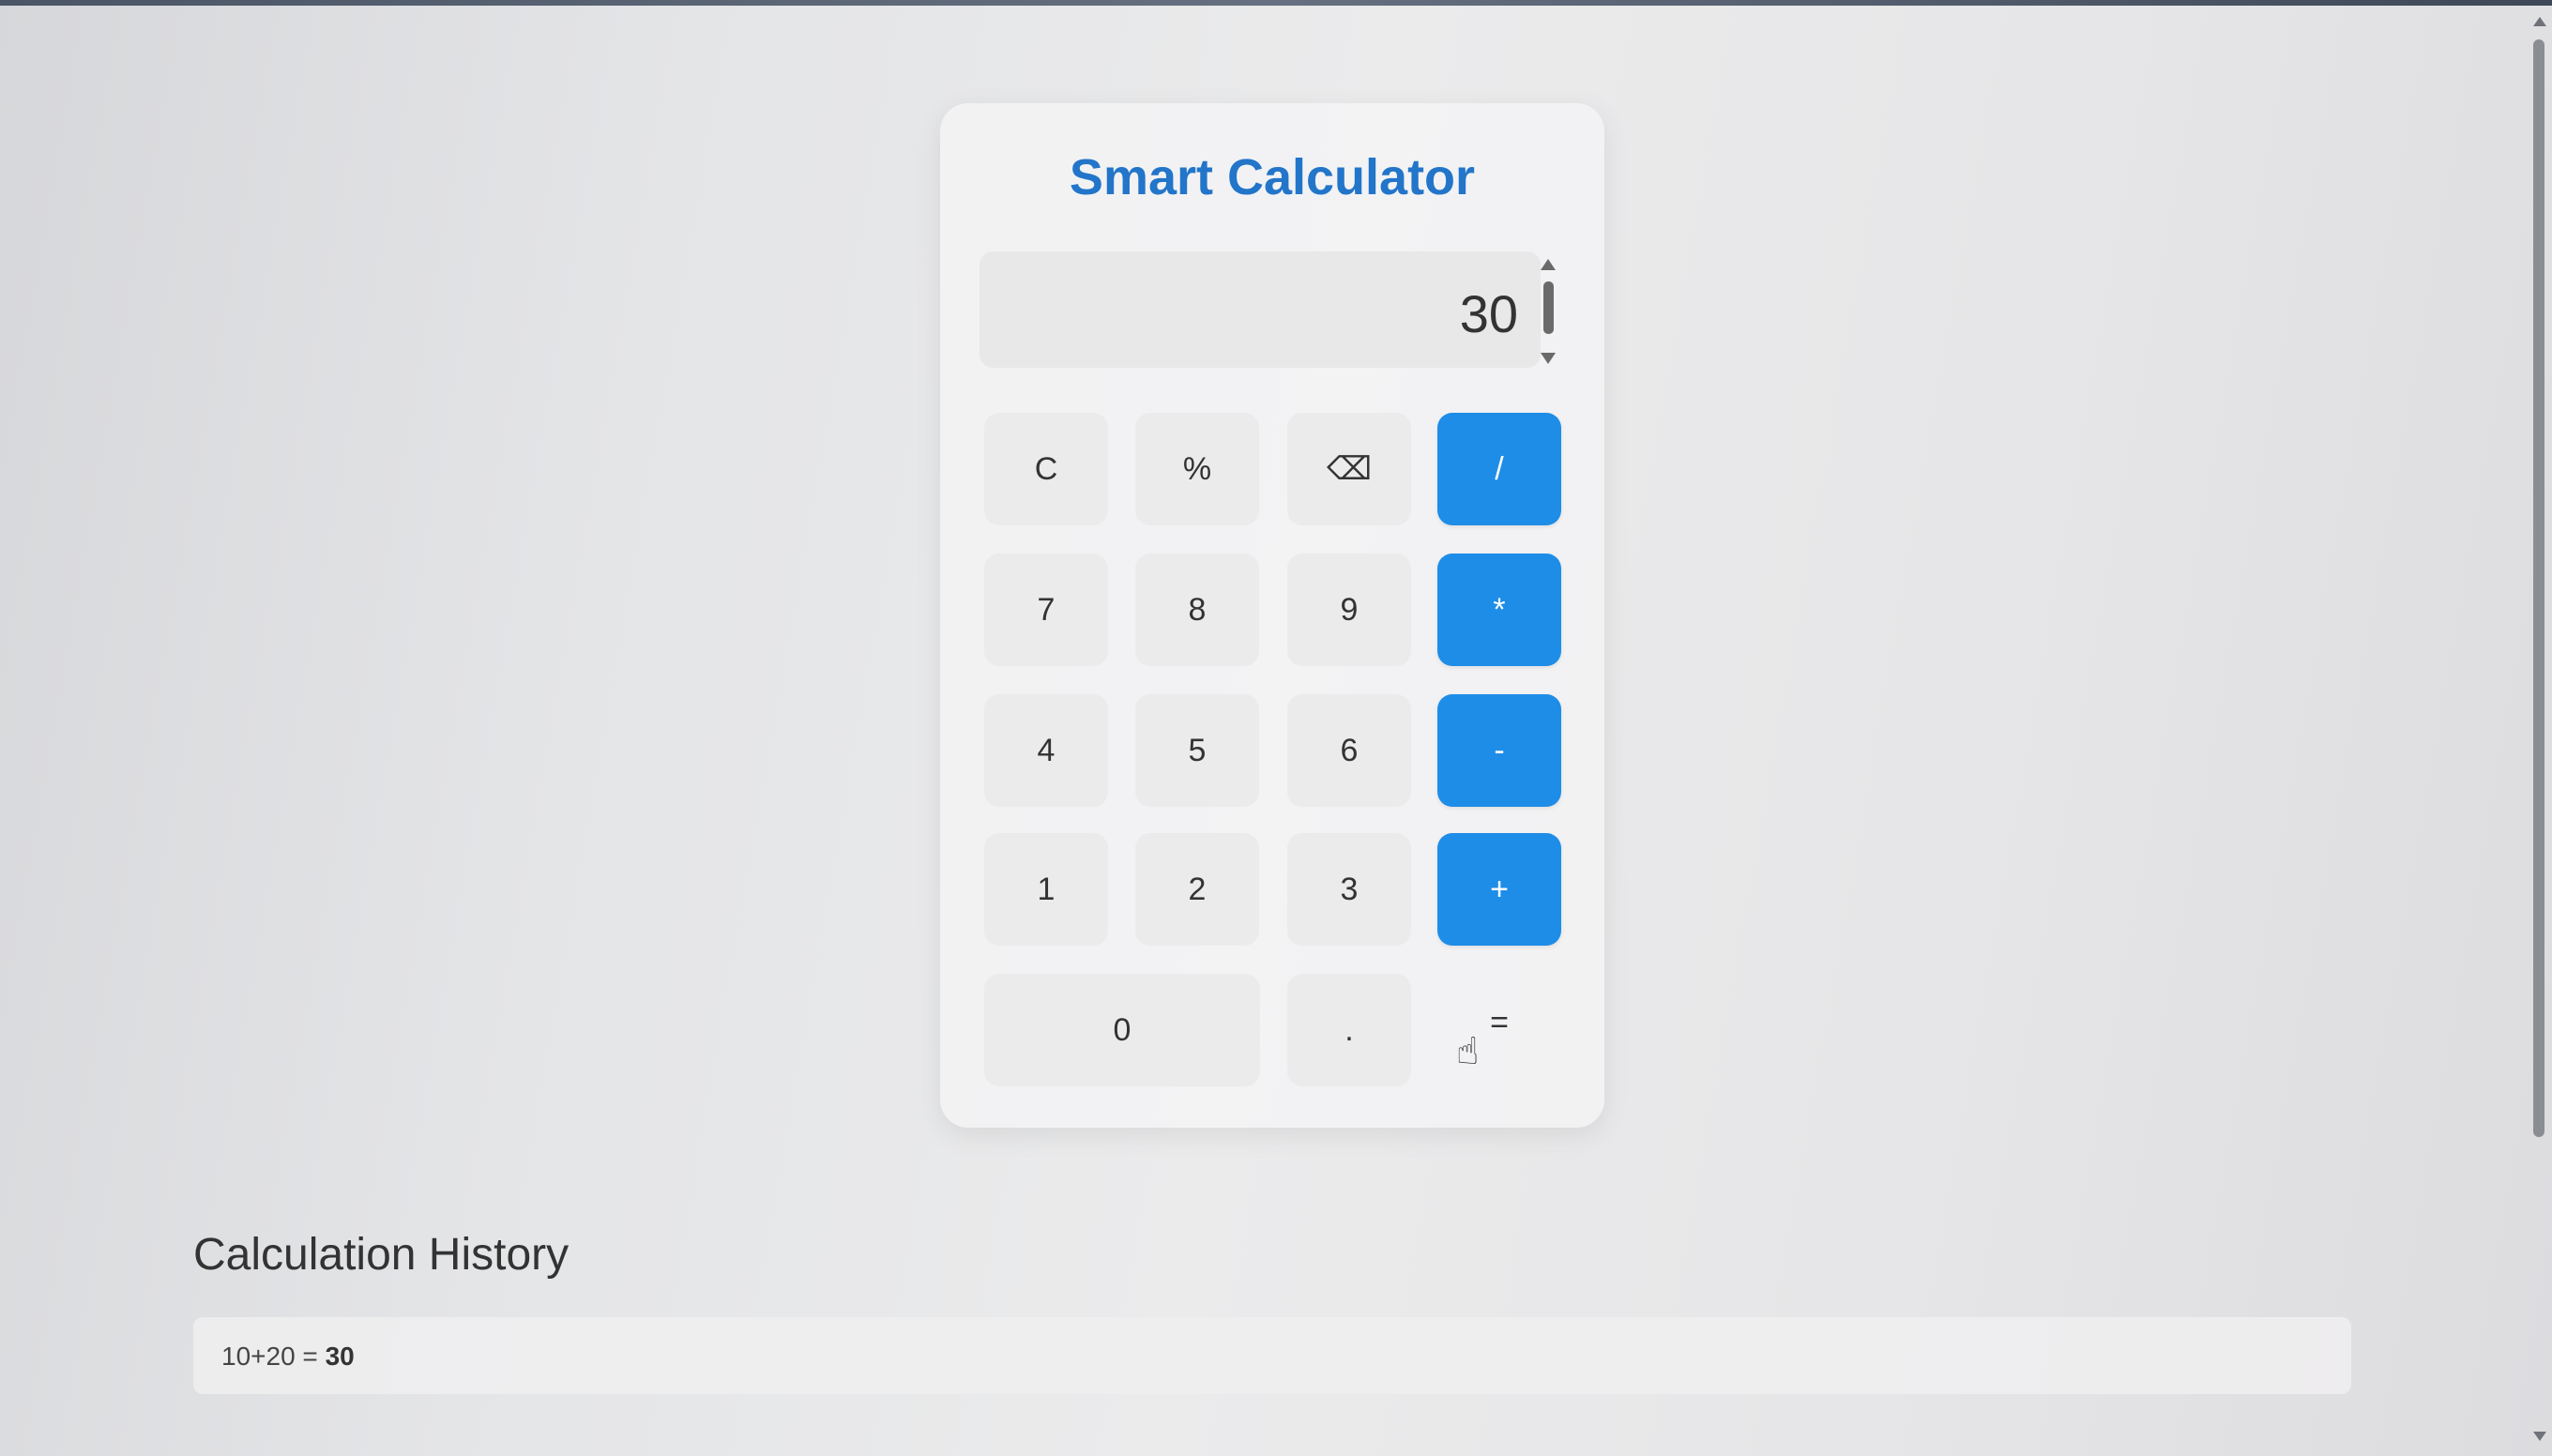  What do you see at coordinates (340, 1356) in the screenshot?
I see `history-result: 30` at bounding box center [340, 1356].